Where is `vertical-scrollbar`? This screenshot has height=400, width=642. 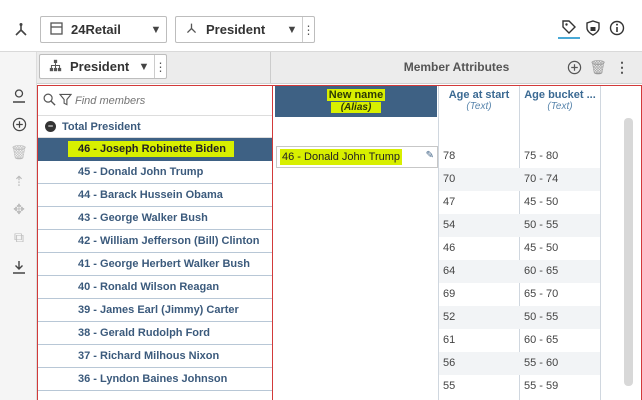 vertical-scrollbar is located at coordinates (628, 252).